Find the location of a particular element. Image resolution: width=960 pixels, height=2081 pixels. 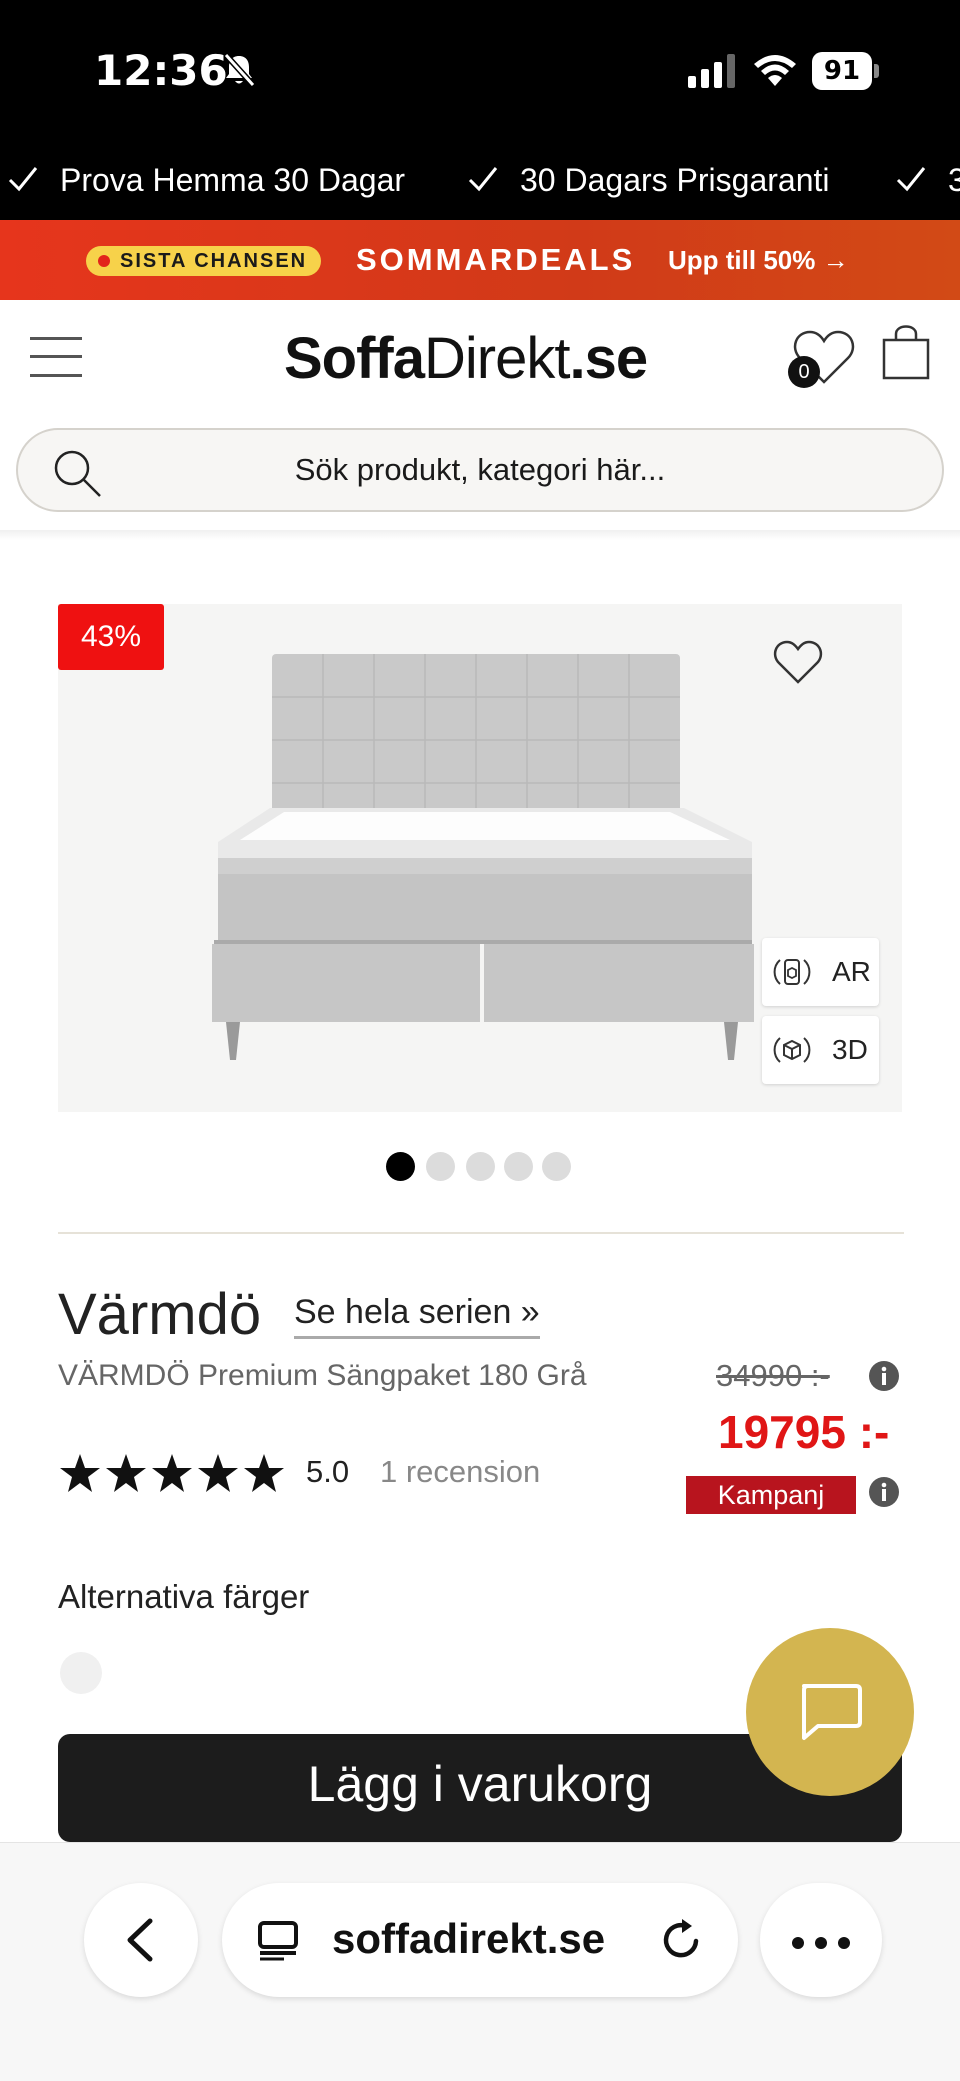

red-dot-icon is located at coordinates (104, 261).